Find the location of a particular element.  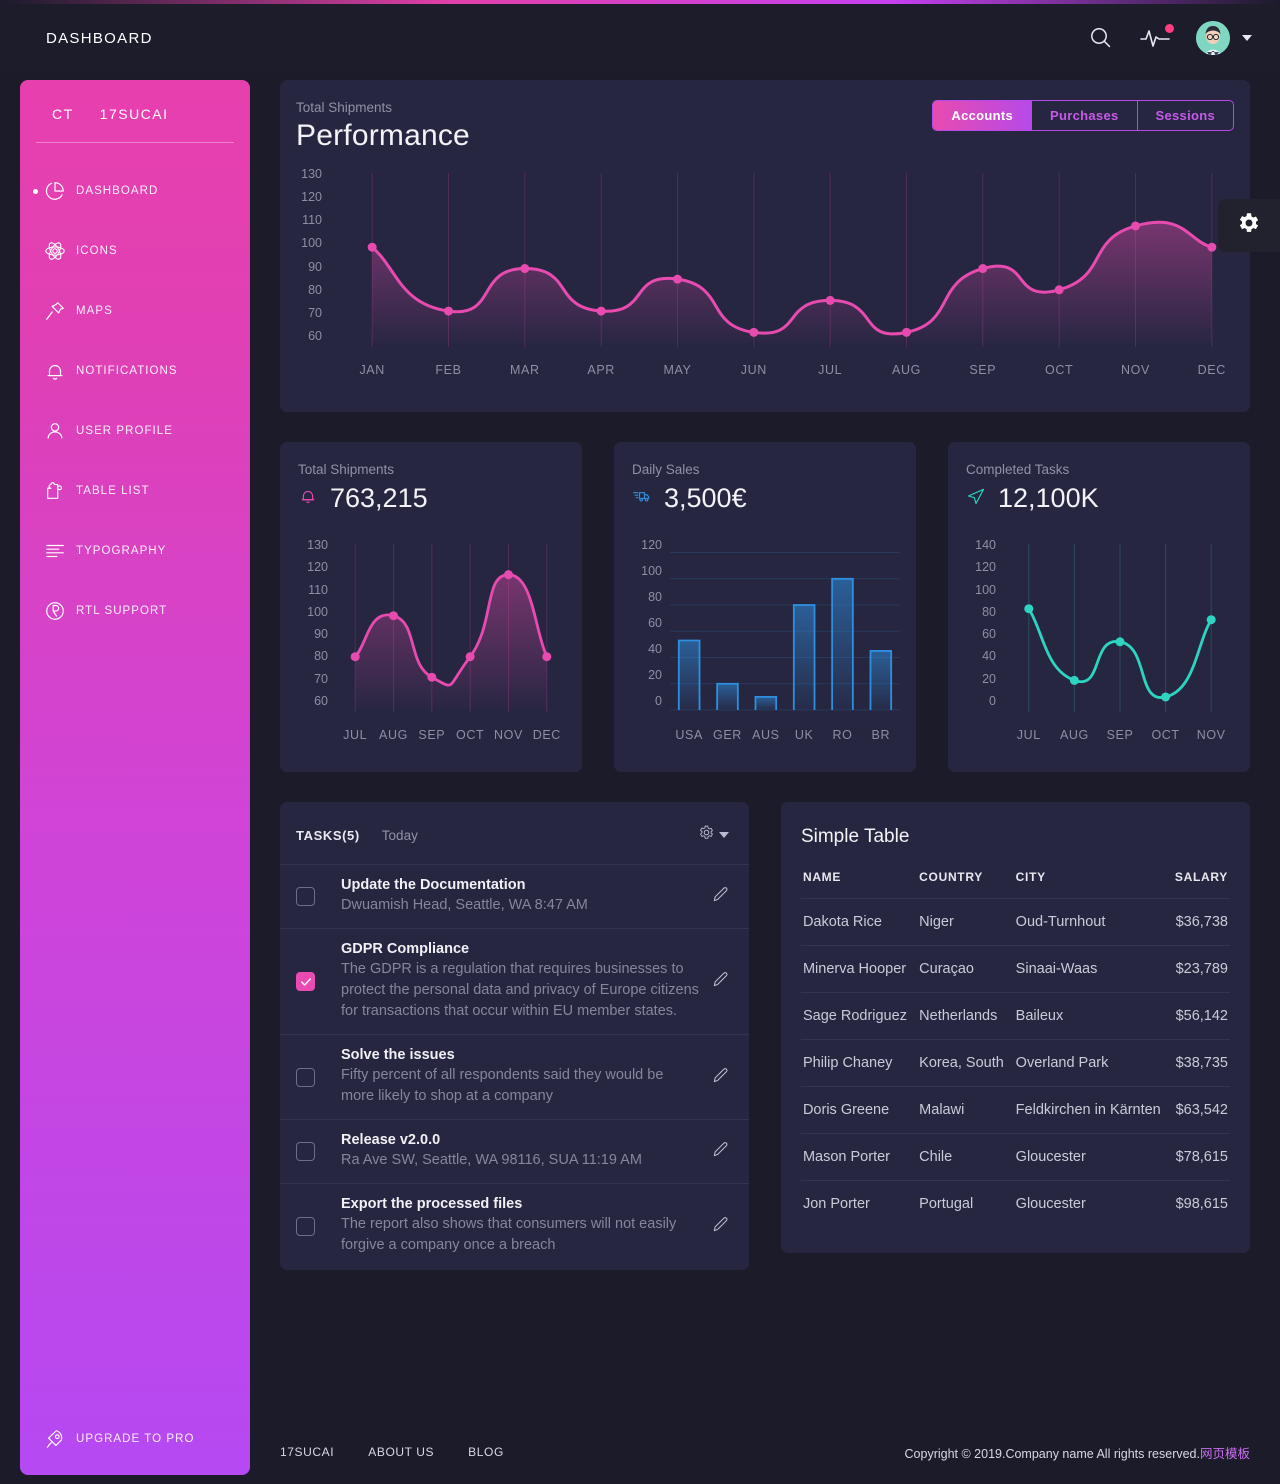

sidebar-item-table-list: TABLE LIST is located at coordinates (135, 491).